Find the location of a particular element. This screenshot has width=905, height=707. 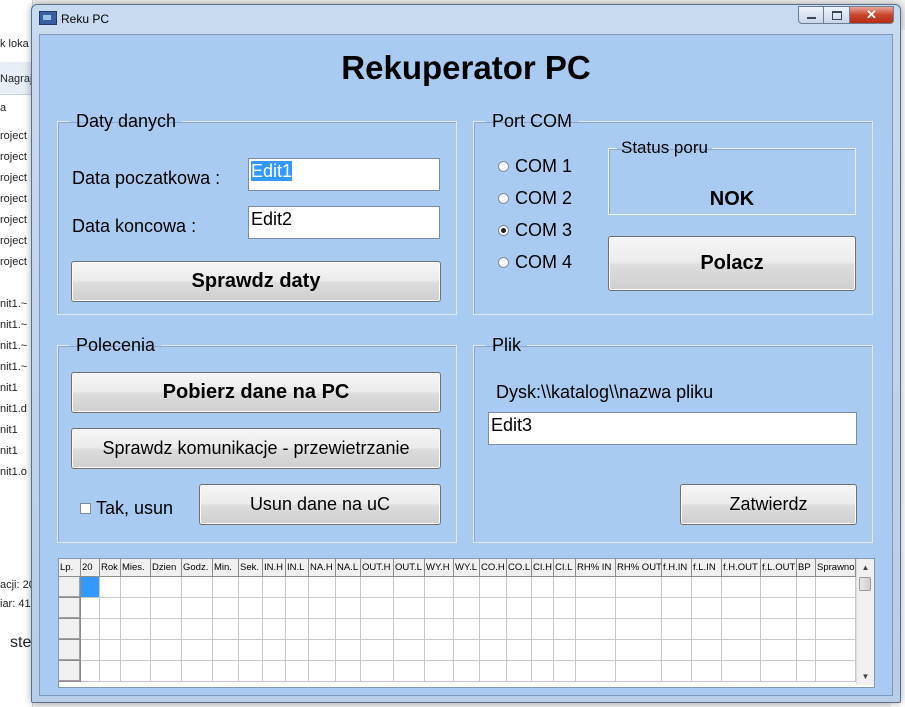

minimize-button is located at coordinates (811, 15).